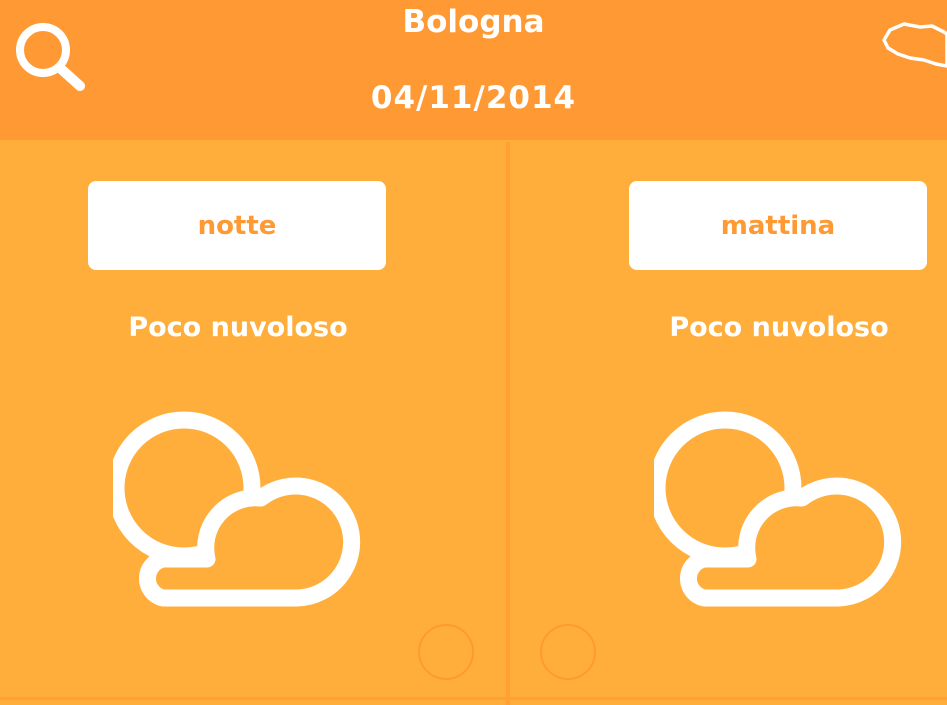 This screenshot has width=947, height=705. I want to click on city-name: Bologna, so click(473, 22).